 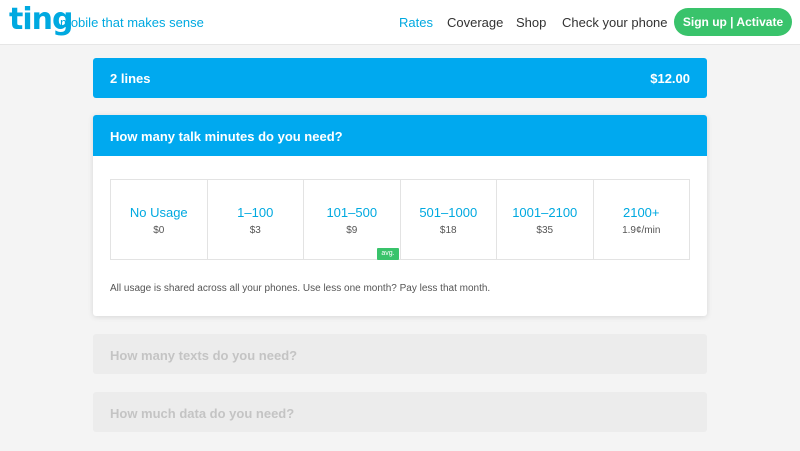 I want to click on option-label: 2100+, so click(x=641, y=212).